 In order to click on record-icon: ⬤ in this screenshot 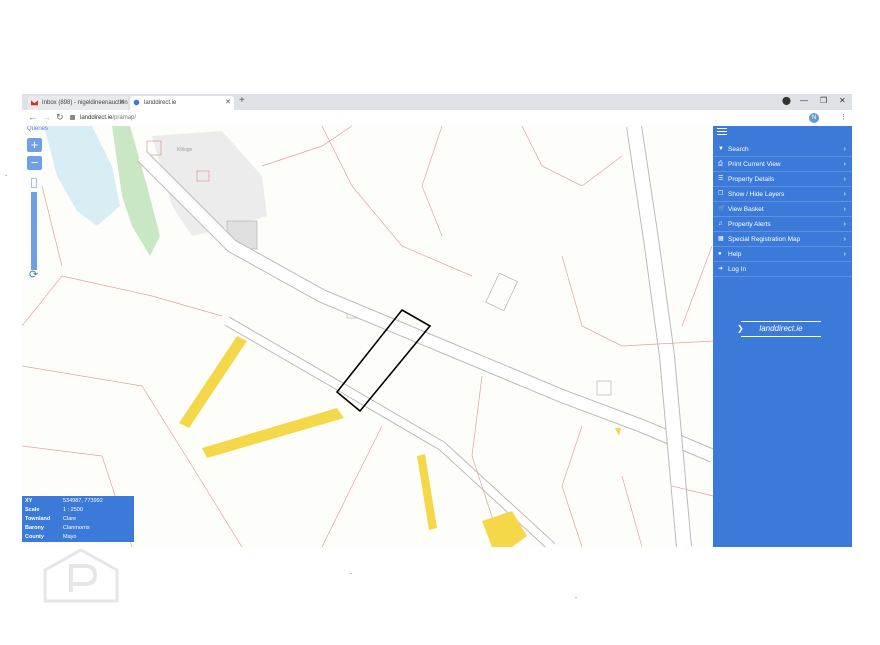, I will do `click(786, 100)`.